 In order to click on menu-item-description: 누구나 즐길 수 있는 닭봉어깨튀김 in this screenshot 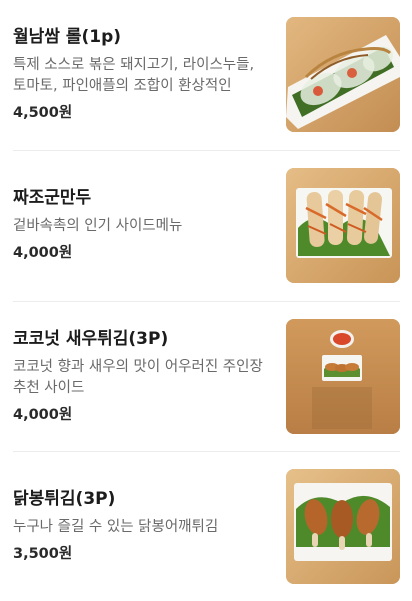, I will do `click(116, 527)`.